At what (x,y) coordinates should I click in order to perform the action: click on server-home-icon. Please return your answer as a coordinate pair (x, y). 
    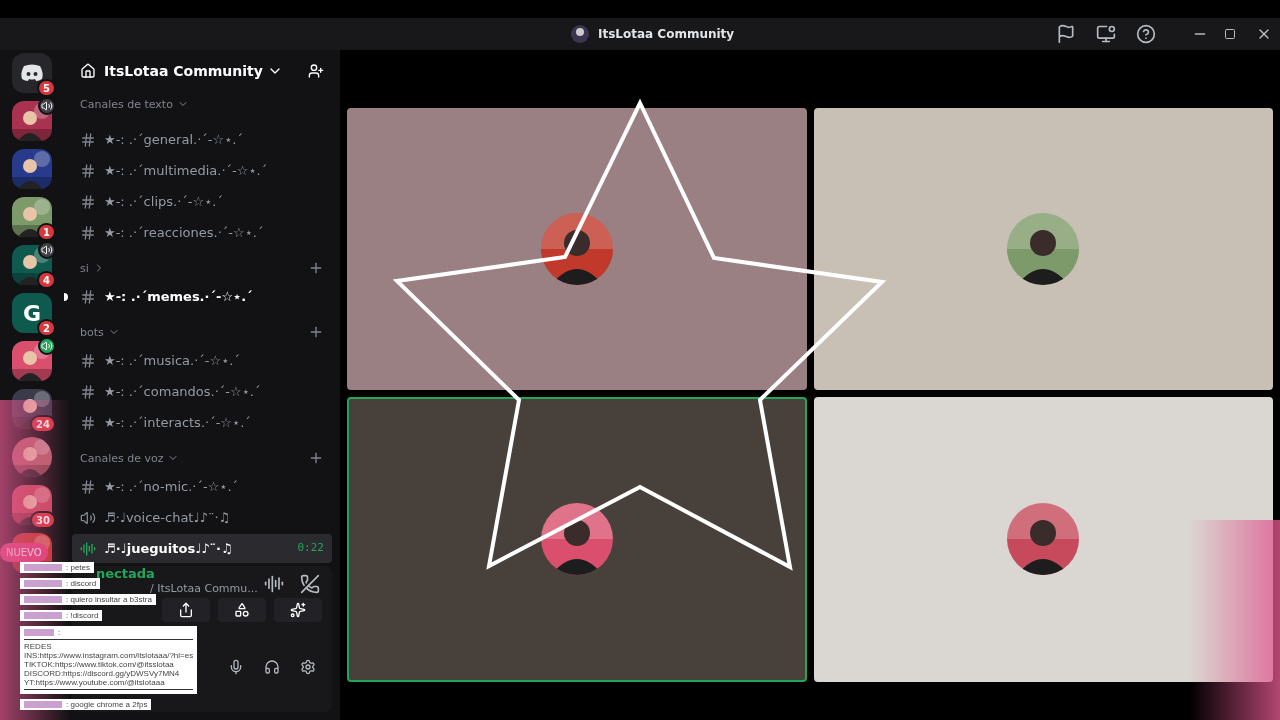
    Looking at the image, I should click on (88, 71).